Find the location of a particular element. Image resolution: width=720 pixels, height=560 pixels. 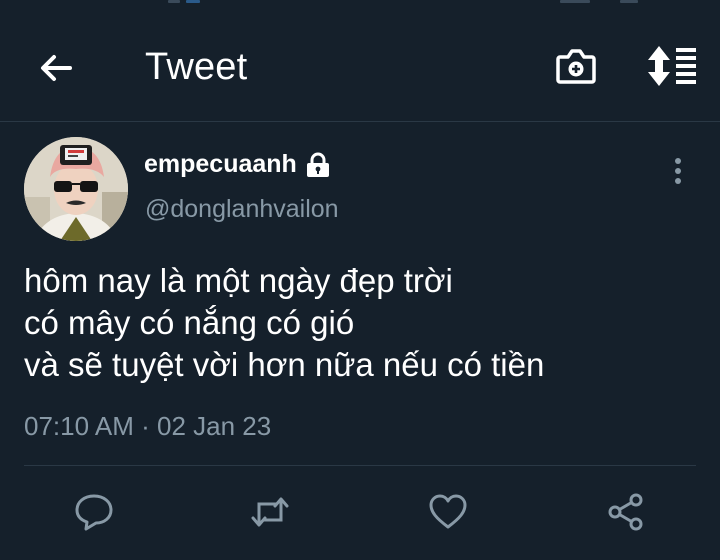

share-button is located at coordinates (626, 512).